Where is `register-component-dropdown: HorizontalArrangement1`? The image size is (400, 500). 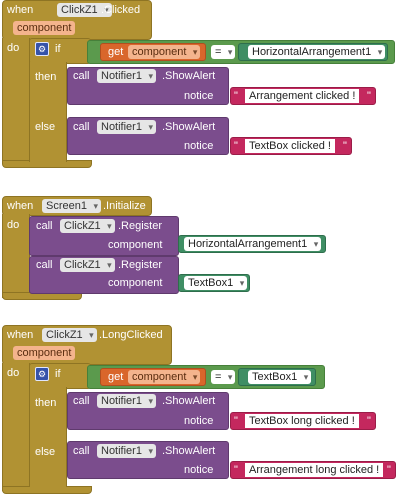
register-component-dropdown: HorizontalArrangement1 is located at coordinates (253, 244).